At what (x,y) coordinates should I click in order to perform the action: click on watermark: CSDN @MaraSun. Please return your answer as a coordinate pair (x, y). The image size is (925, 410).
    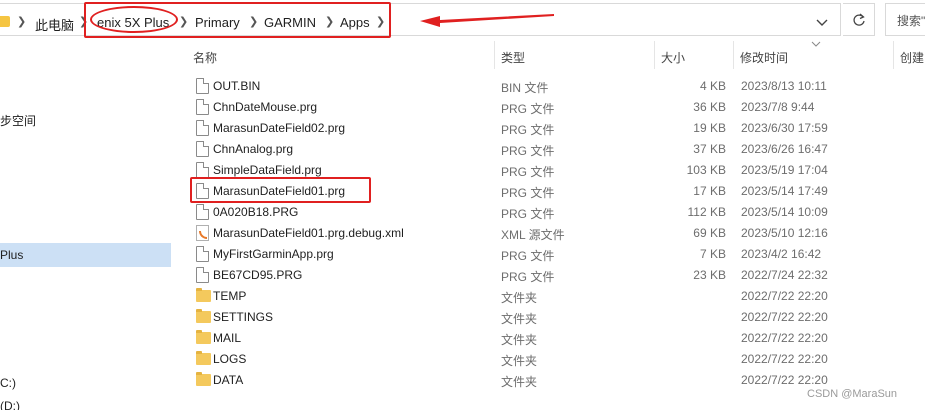
    Looking at the image, I should click on (852, 394).